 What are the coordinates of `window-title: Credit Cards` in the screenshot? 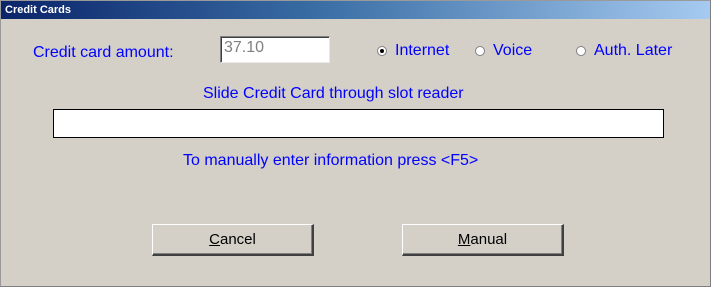 It's located at (38, 10).